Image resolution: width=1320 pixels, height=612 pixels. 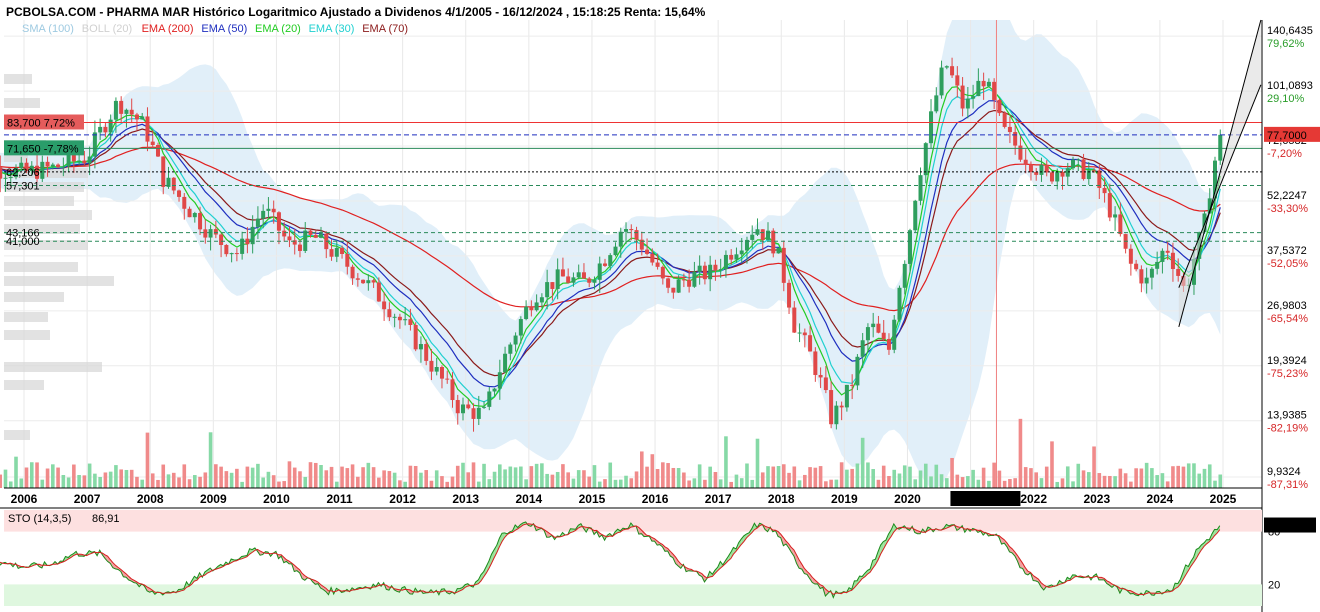 What do you see at coordinates (1287, 374) in the screenshot?
I see `y-tick-percent: -75,23%` at bounding box center [1287, 374].